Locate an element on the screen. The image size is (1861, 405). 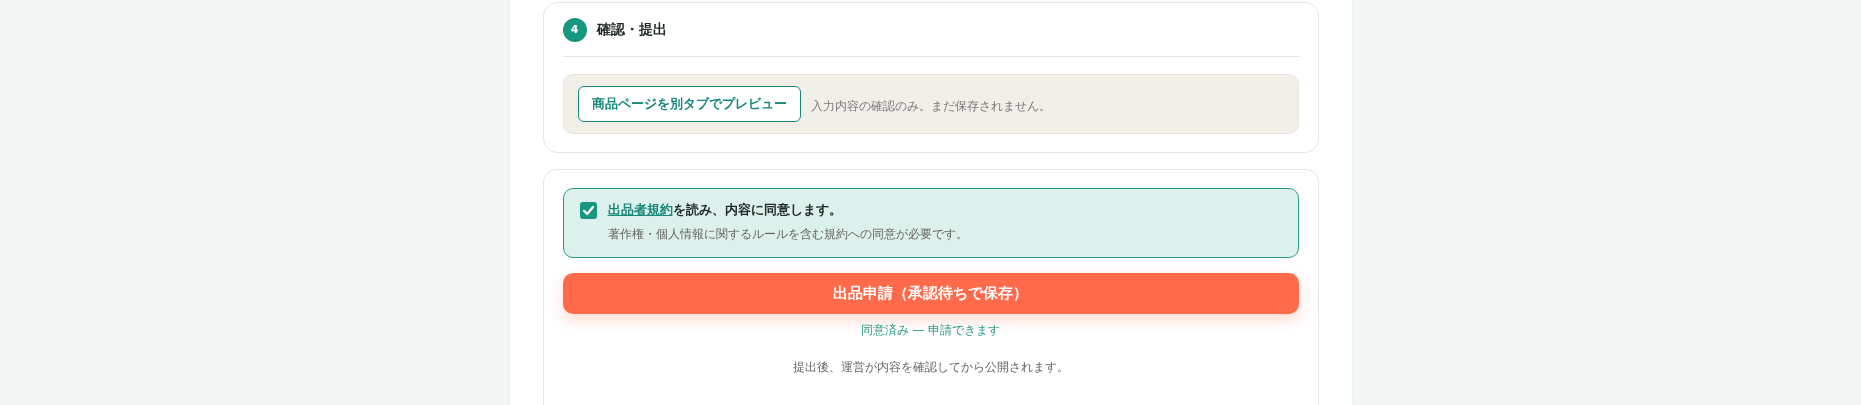
section-title: 確認・提出 is located at coordinates (631, 29).